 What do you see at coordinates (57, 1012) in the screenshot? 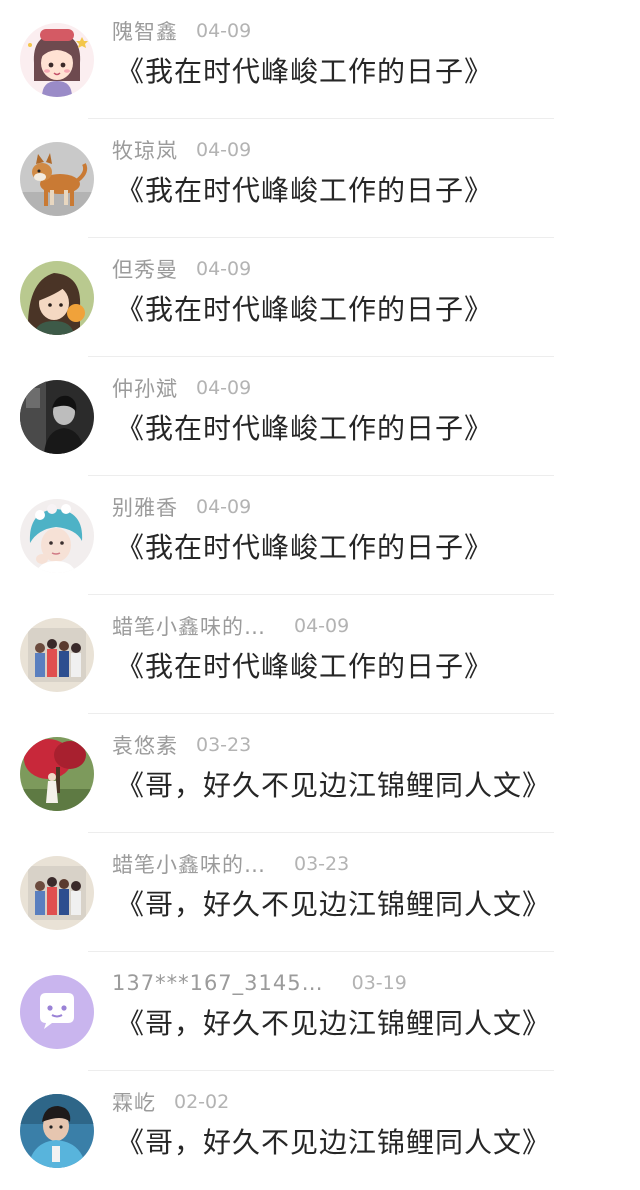
I see `chat-bubble-avatar` at bounding box center [57, 1012].